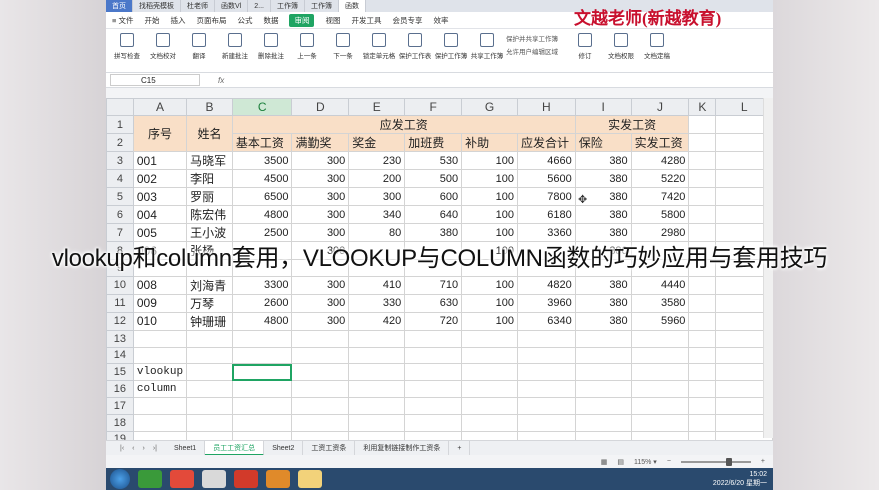  Describe the element at coordinates (120, 303) in the screenshot. I see `row-header: 11` at that location.